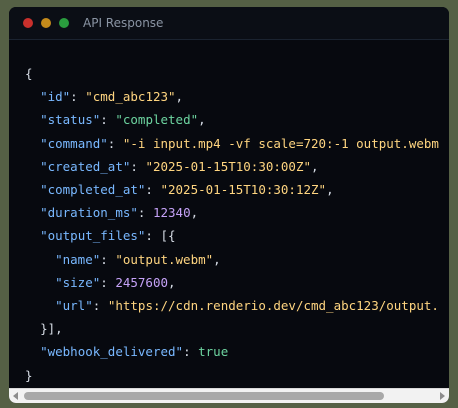  I want to click on scroll-right-arrow-icon, so click(442, 396).